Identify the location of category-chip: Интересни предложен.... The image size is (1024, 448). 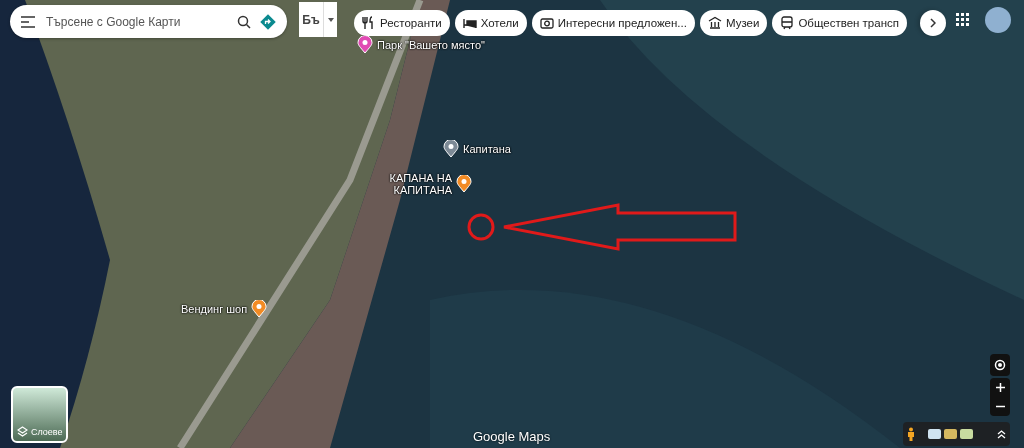
(613, 23).